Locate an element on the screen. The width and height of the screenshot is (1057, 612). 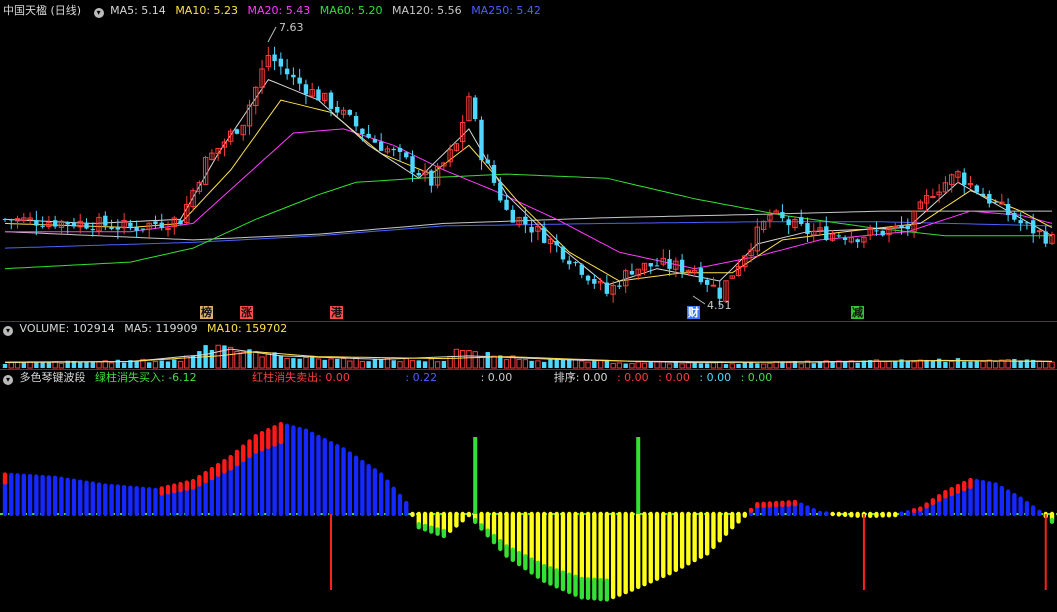
ma5-label: MA5: 5.14 is located at coordinates (138, 10).